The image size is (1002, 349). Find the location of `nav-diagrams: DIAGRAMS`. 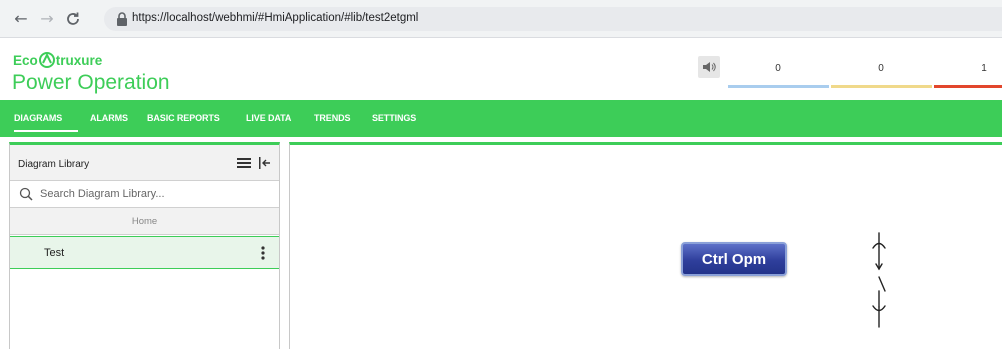

nav-diagrams: DIAGRAMS is located at coordinates (38, 118).